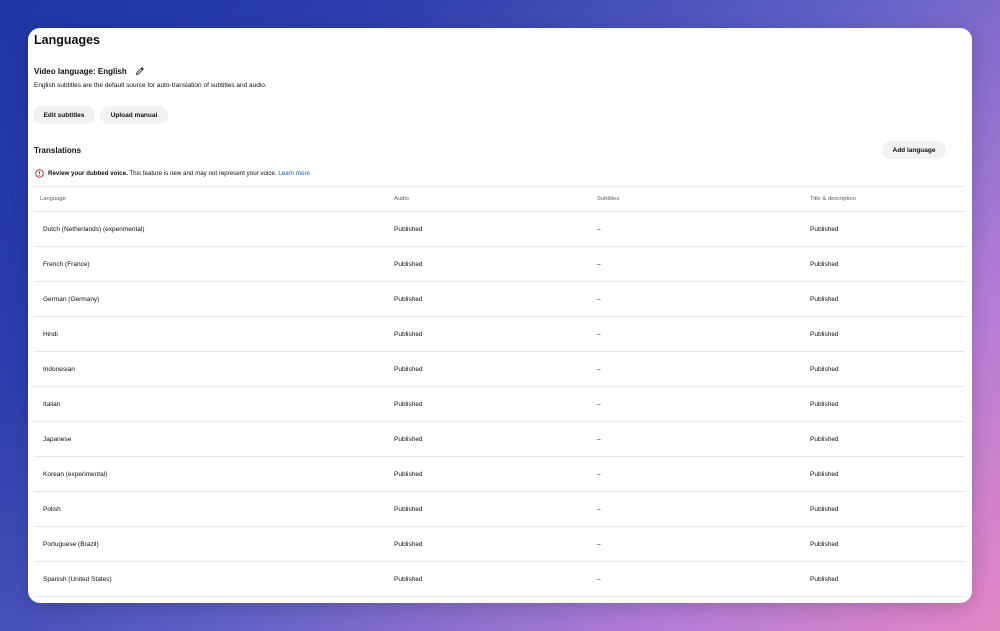  Describe the element at coordinates (608, 199) in the screenshot. I see `column-header-subtitles: Subtitles` at that location.